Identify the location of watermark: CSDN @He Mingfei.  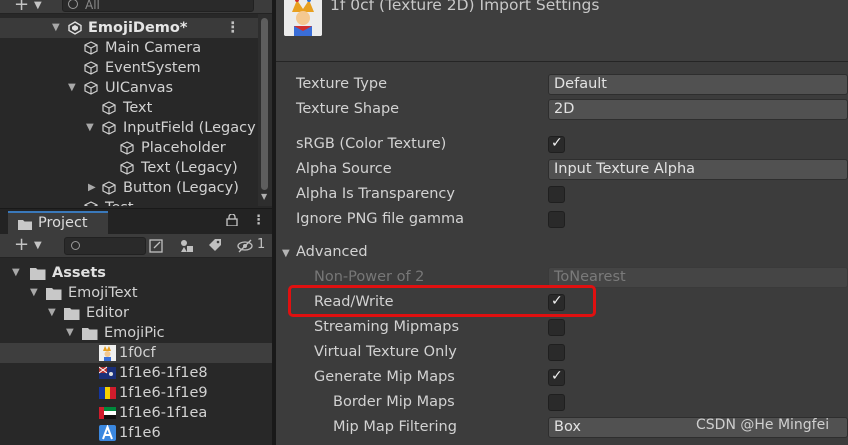
(763, 425).